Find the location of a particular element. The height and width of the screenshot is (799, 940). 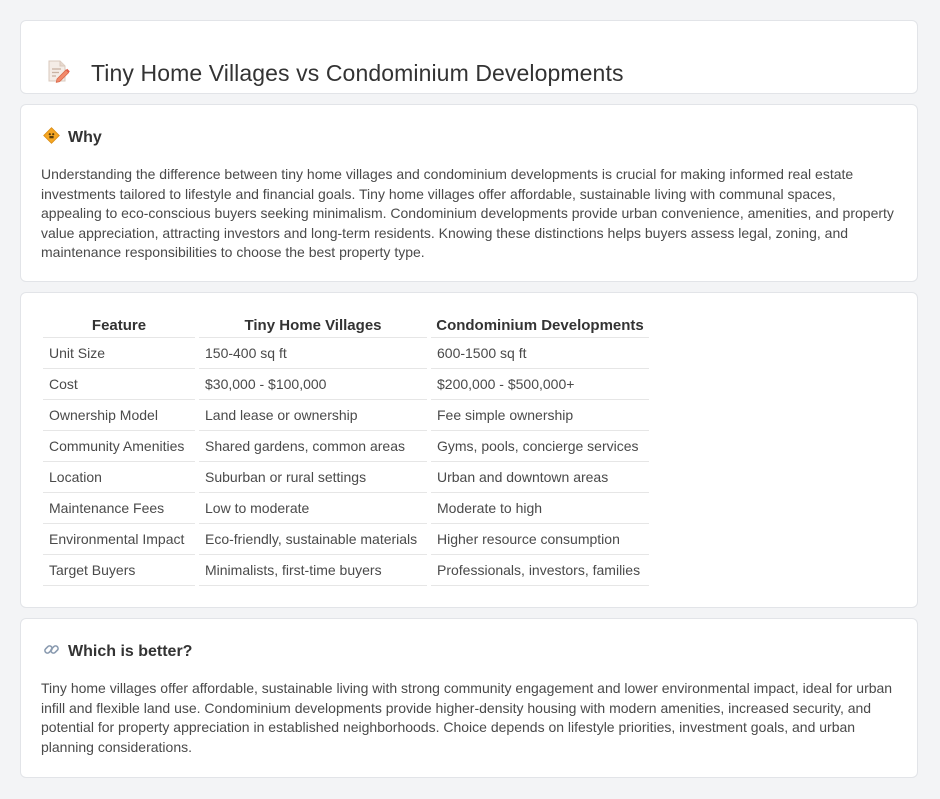

feature-cell: Cost is located at coordinates (120, 384).